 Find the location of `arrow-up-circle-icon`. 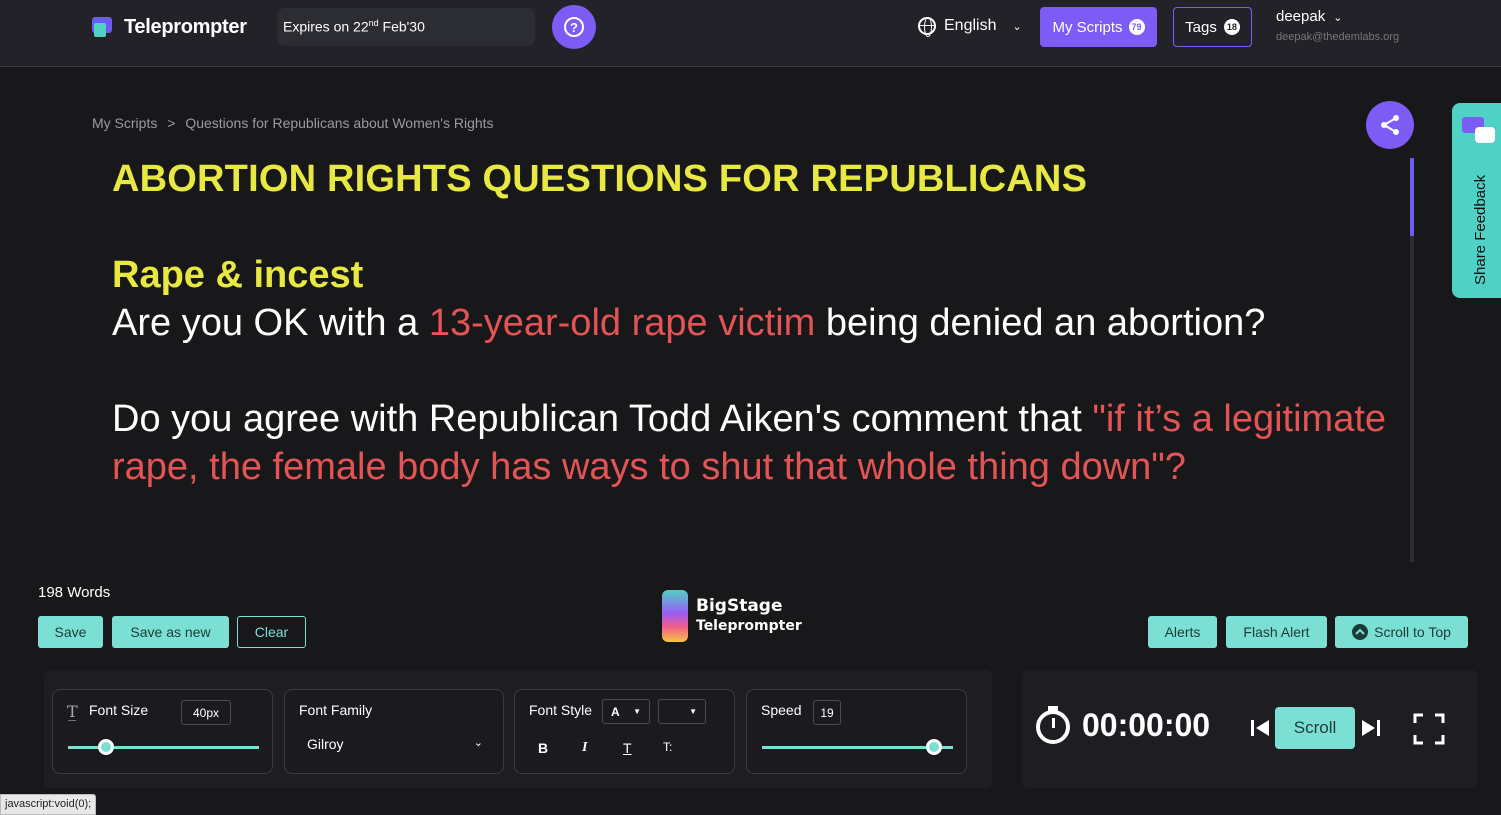

arrow-up-circle-icon is located at coordinates (1360, 632).